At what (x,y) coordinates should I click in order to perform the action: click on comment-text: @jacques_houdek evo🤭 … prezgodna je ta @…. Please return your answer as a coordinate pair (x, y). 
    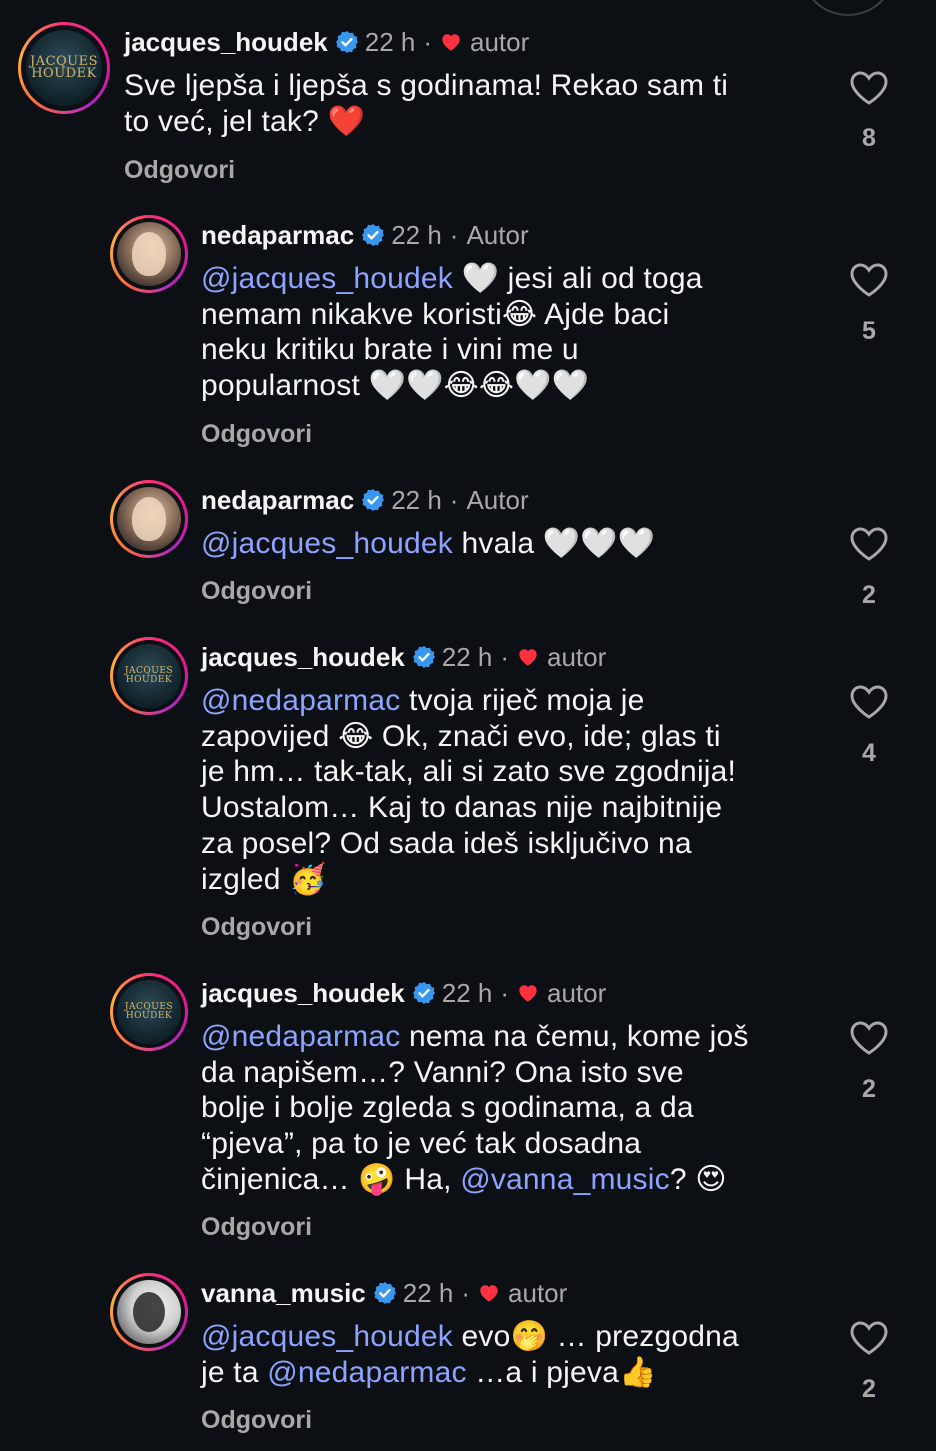
    Looking at the image, I should click on (501, 1354).